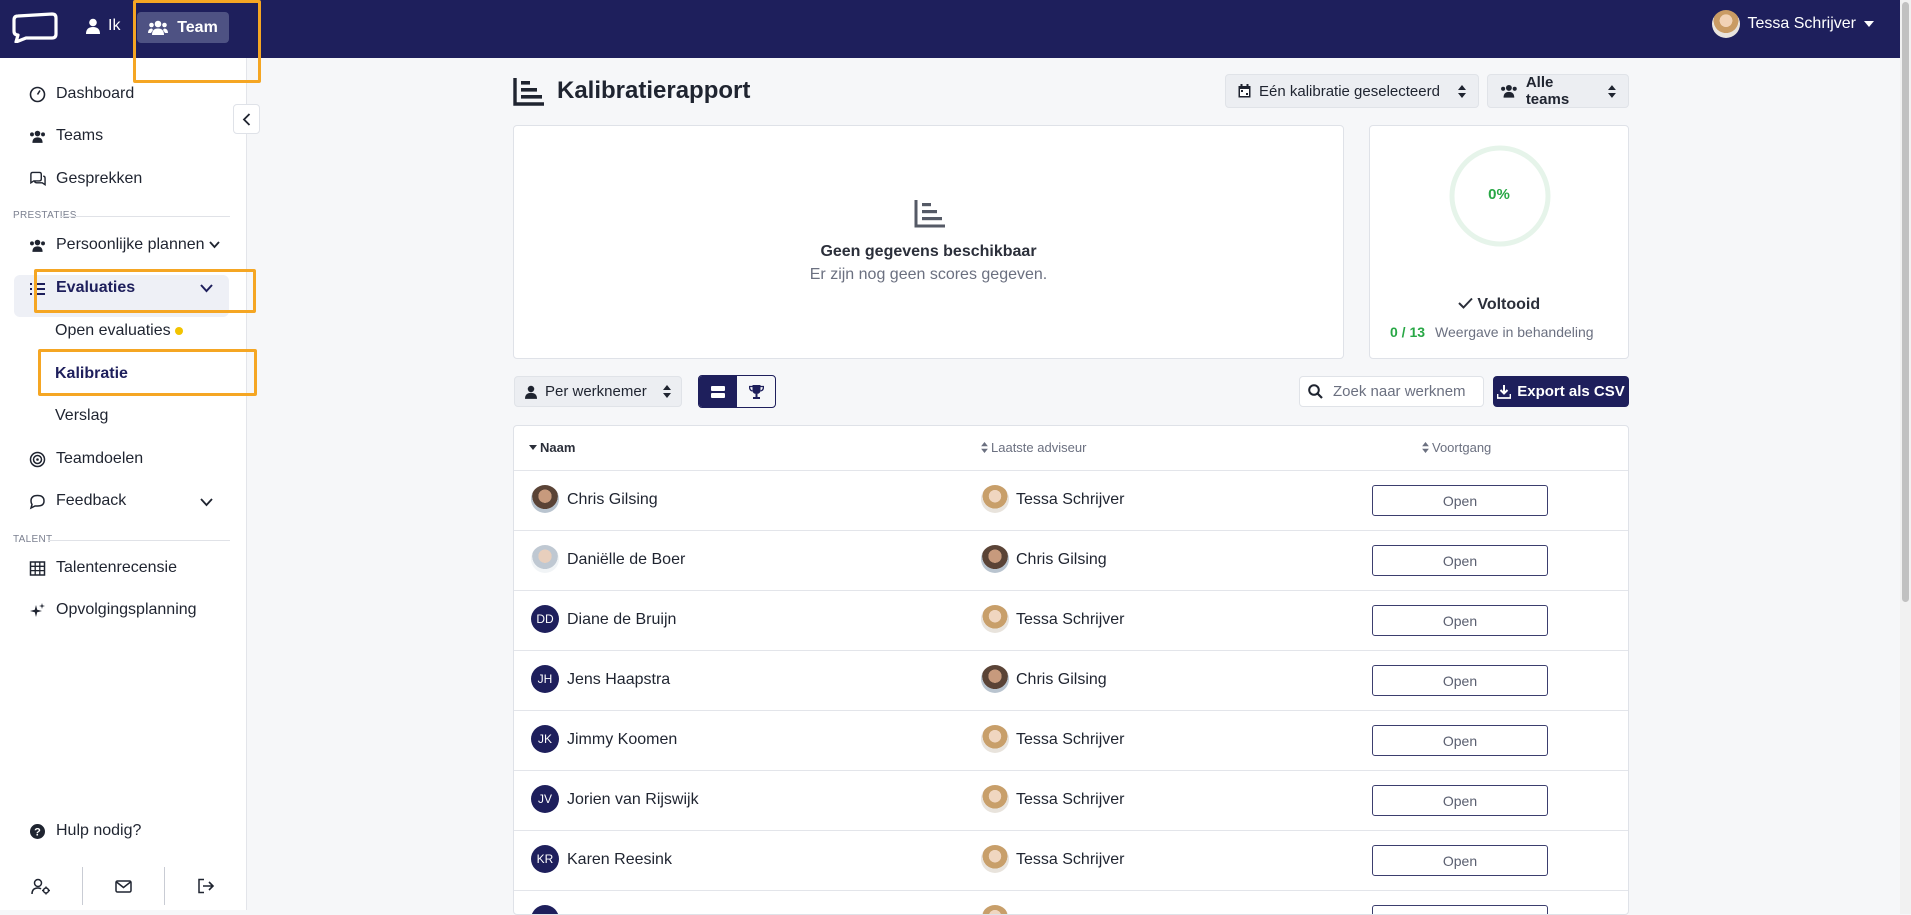  I want to click on sidebar-item-evaluaties: Evaluaties, so click(82, 288).